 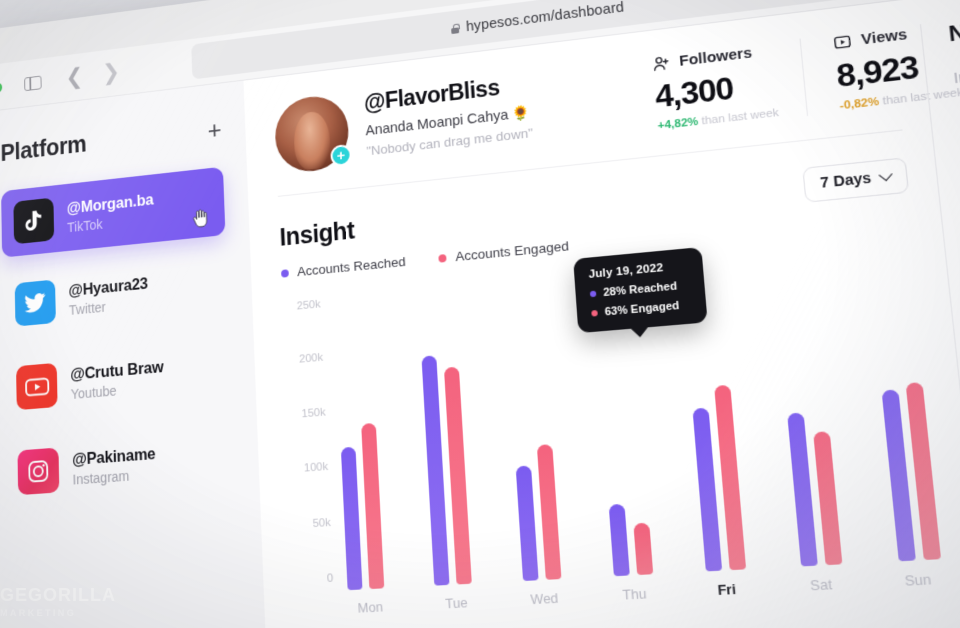 What do you see at coordinates (317, 234) in the screenshot?
I see `insight-title: Insight` at bounding box center [317, 234].